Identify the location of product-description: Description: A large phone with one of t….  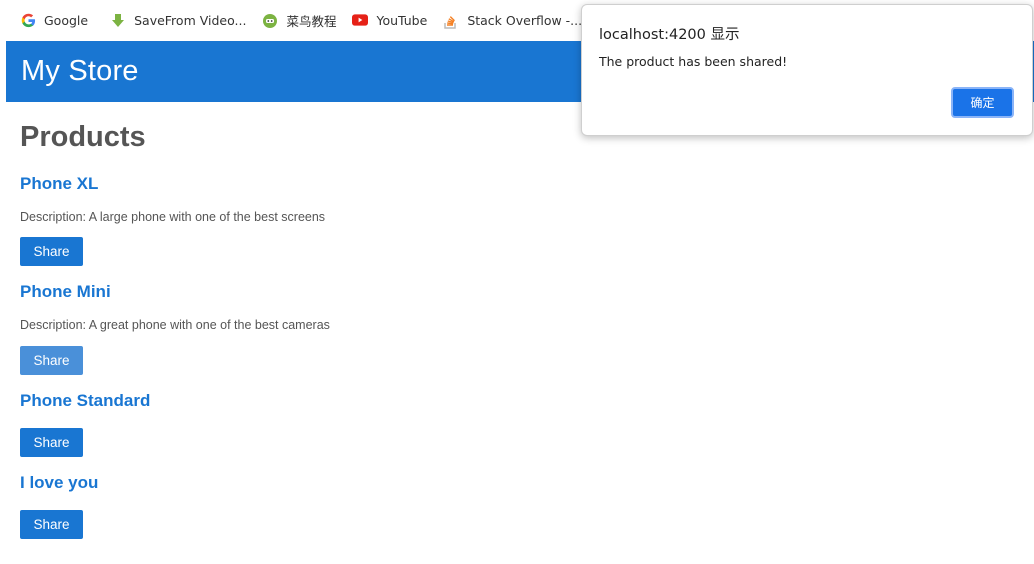
(173, 217).